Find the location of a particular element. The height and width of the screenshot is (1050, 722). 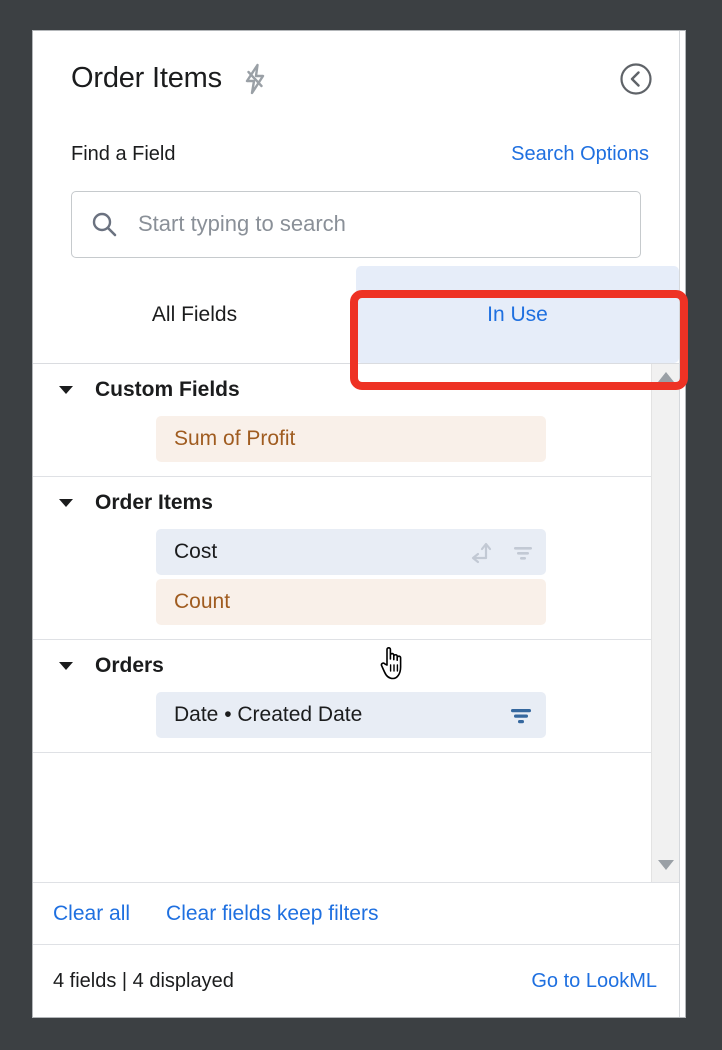

circle-chevron-left-icon is located at coordinates (636, 79).